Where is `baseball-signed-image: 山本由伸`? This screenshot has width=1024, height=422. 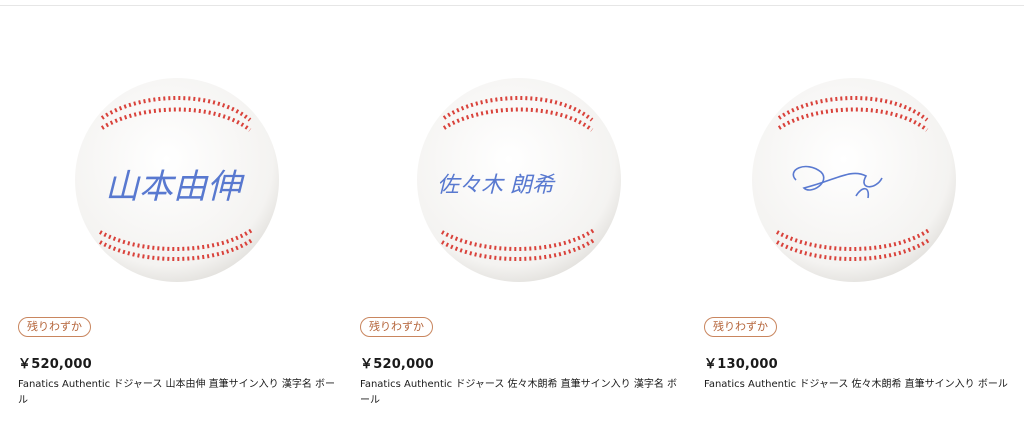 baseball-signed-image: 山本由伸 is located at coordinates (177, 180).